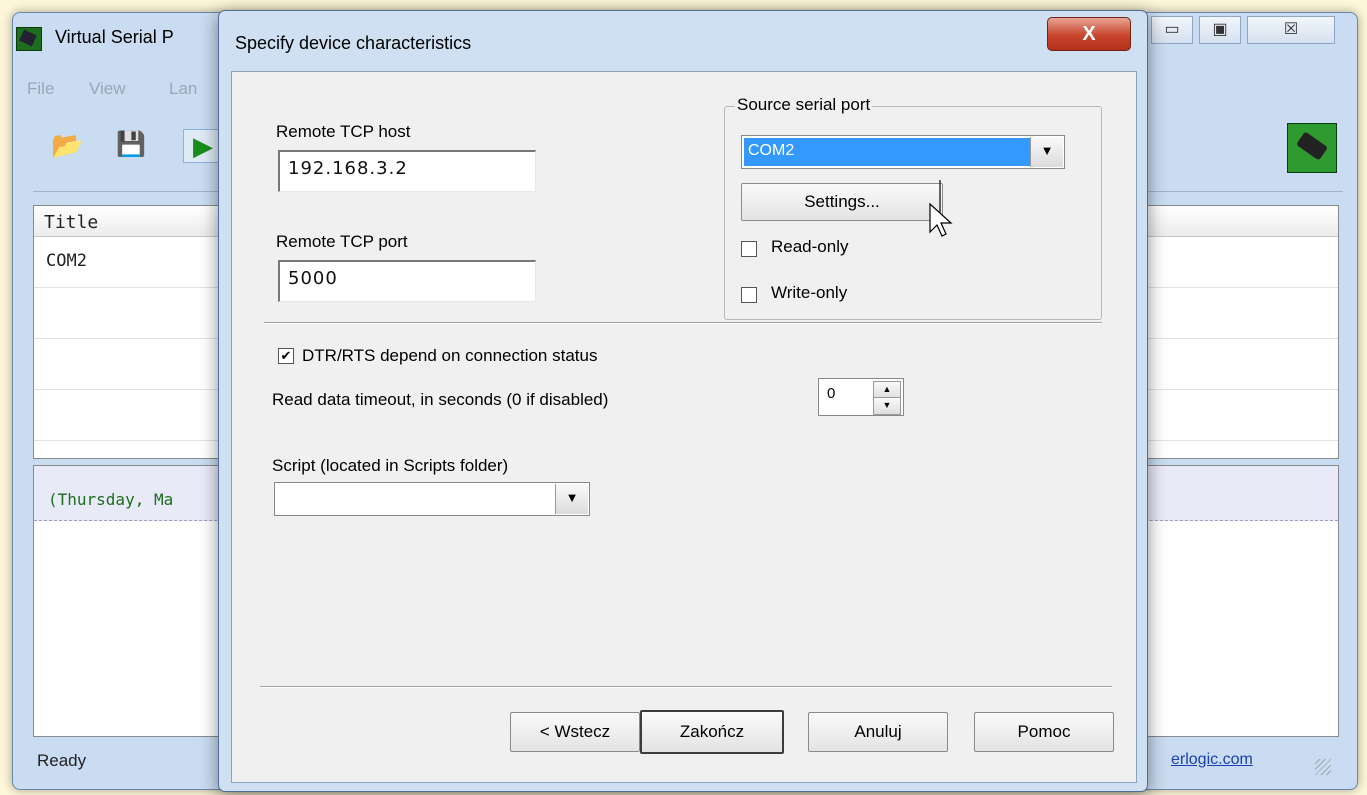 This screenshot has height=795, width=1367. What do you see at coordinates (286, 356) in the screenshot?
I see `dtr-rts-checkbox: ✔` at bounding box center [286, 356].